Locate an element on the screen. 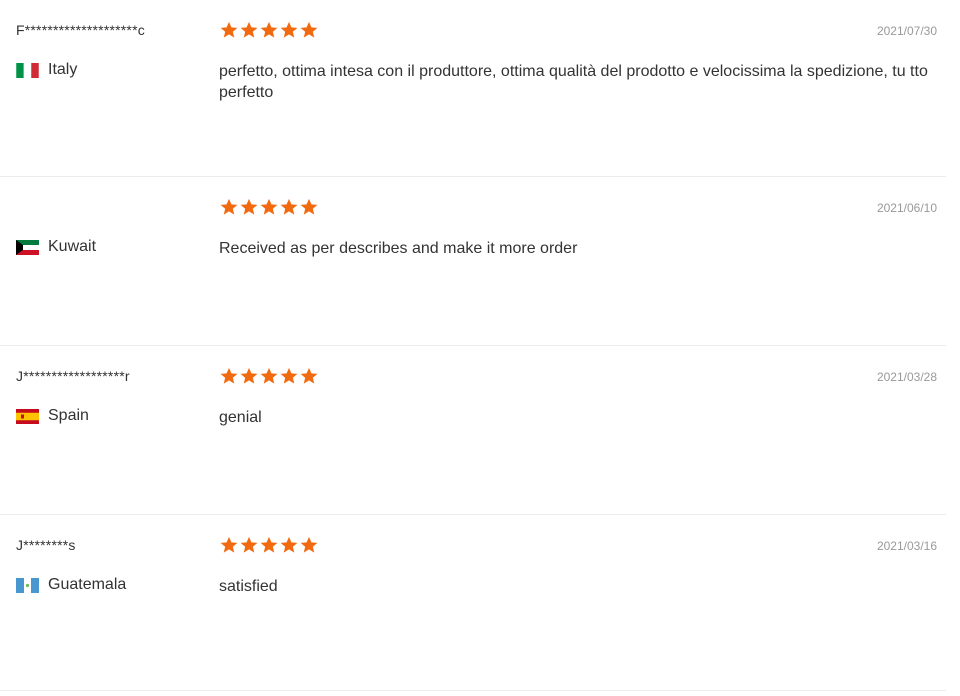  review-date: 2021/03/16 is located at coordinates (906, 546).